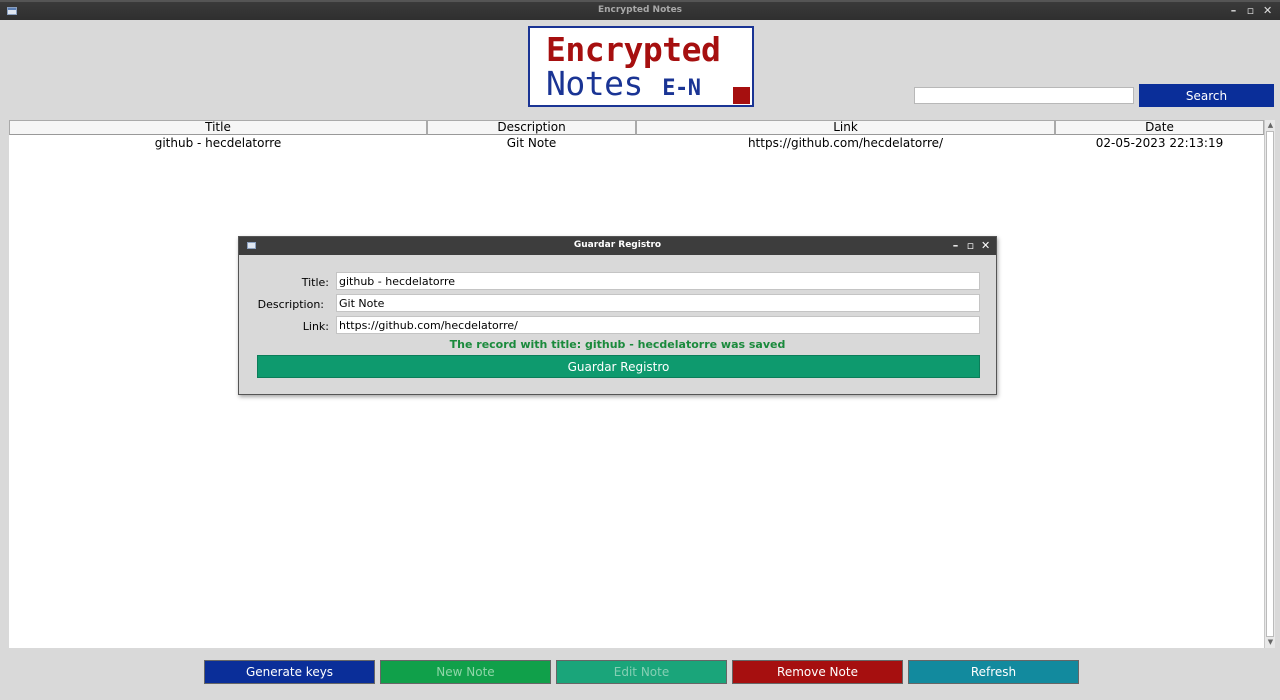 This screenshot has width=1280, height=700. What do you see at coordinates (817, 672) in the screenshot?
I see `remove-note-button: Remove Note` at bounding box center [817, 672].